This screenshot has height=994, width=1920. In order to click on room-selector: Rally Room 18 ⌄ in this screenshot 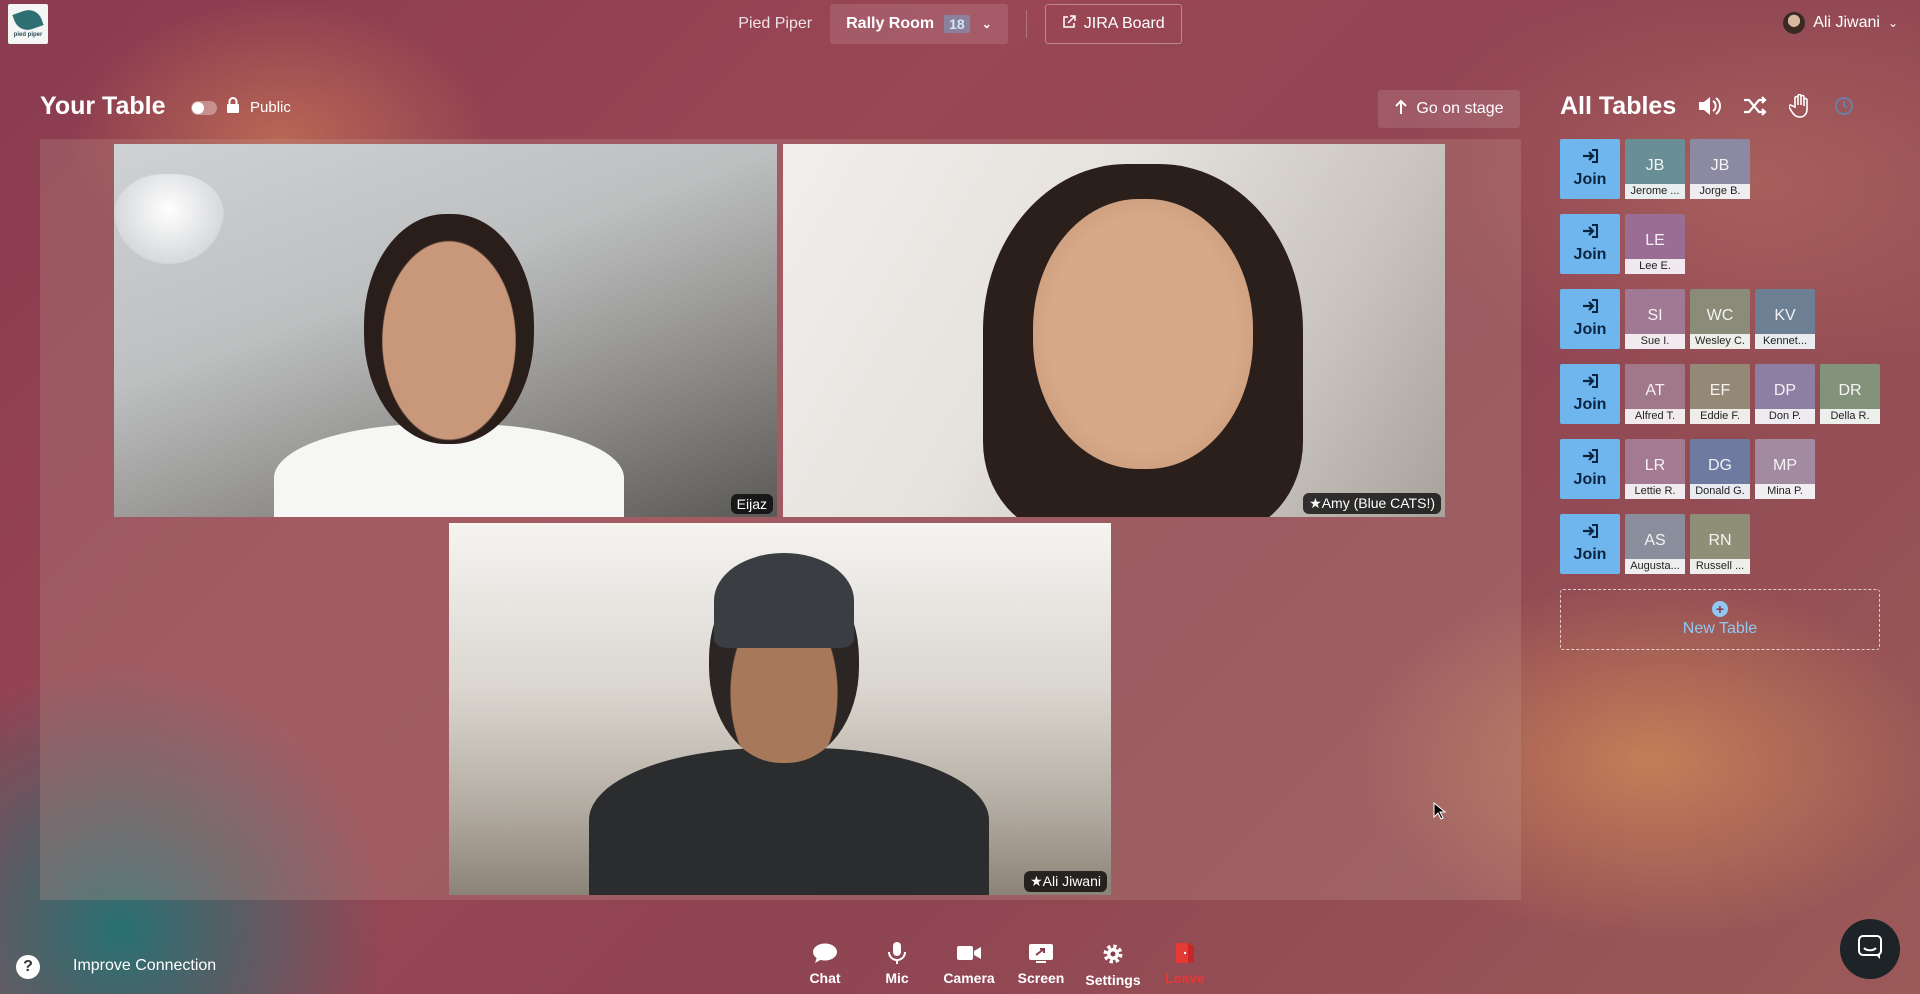, I will do `click(919, 24)`.